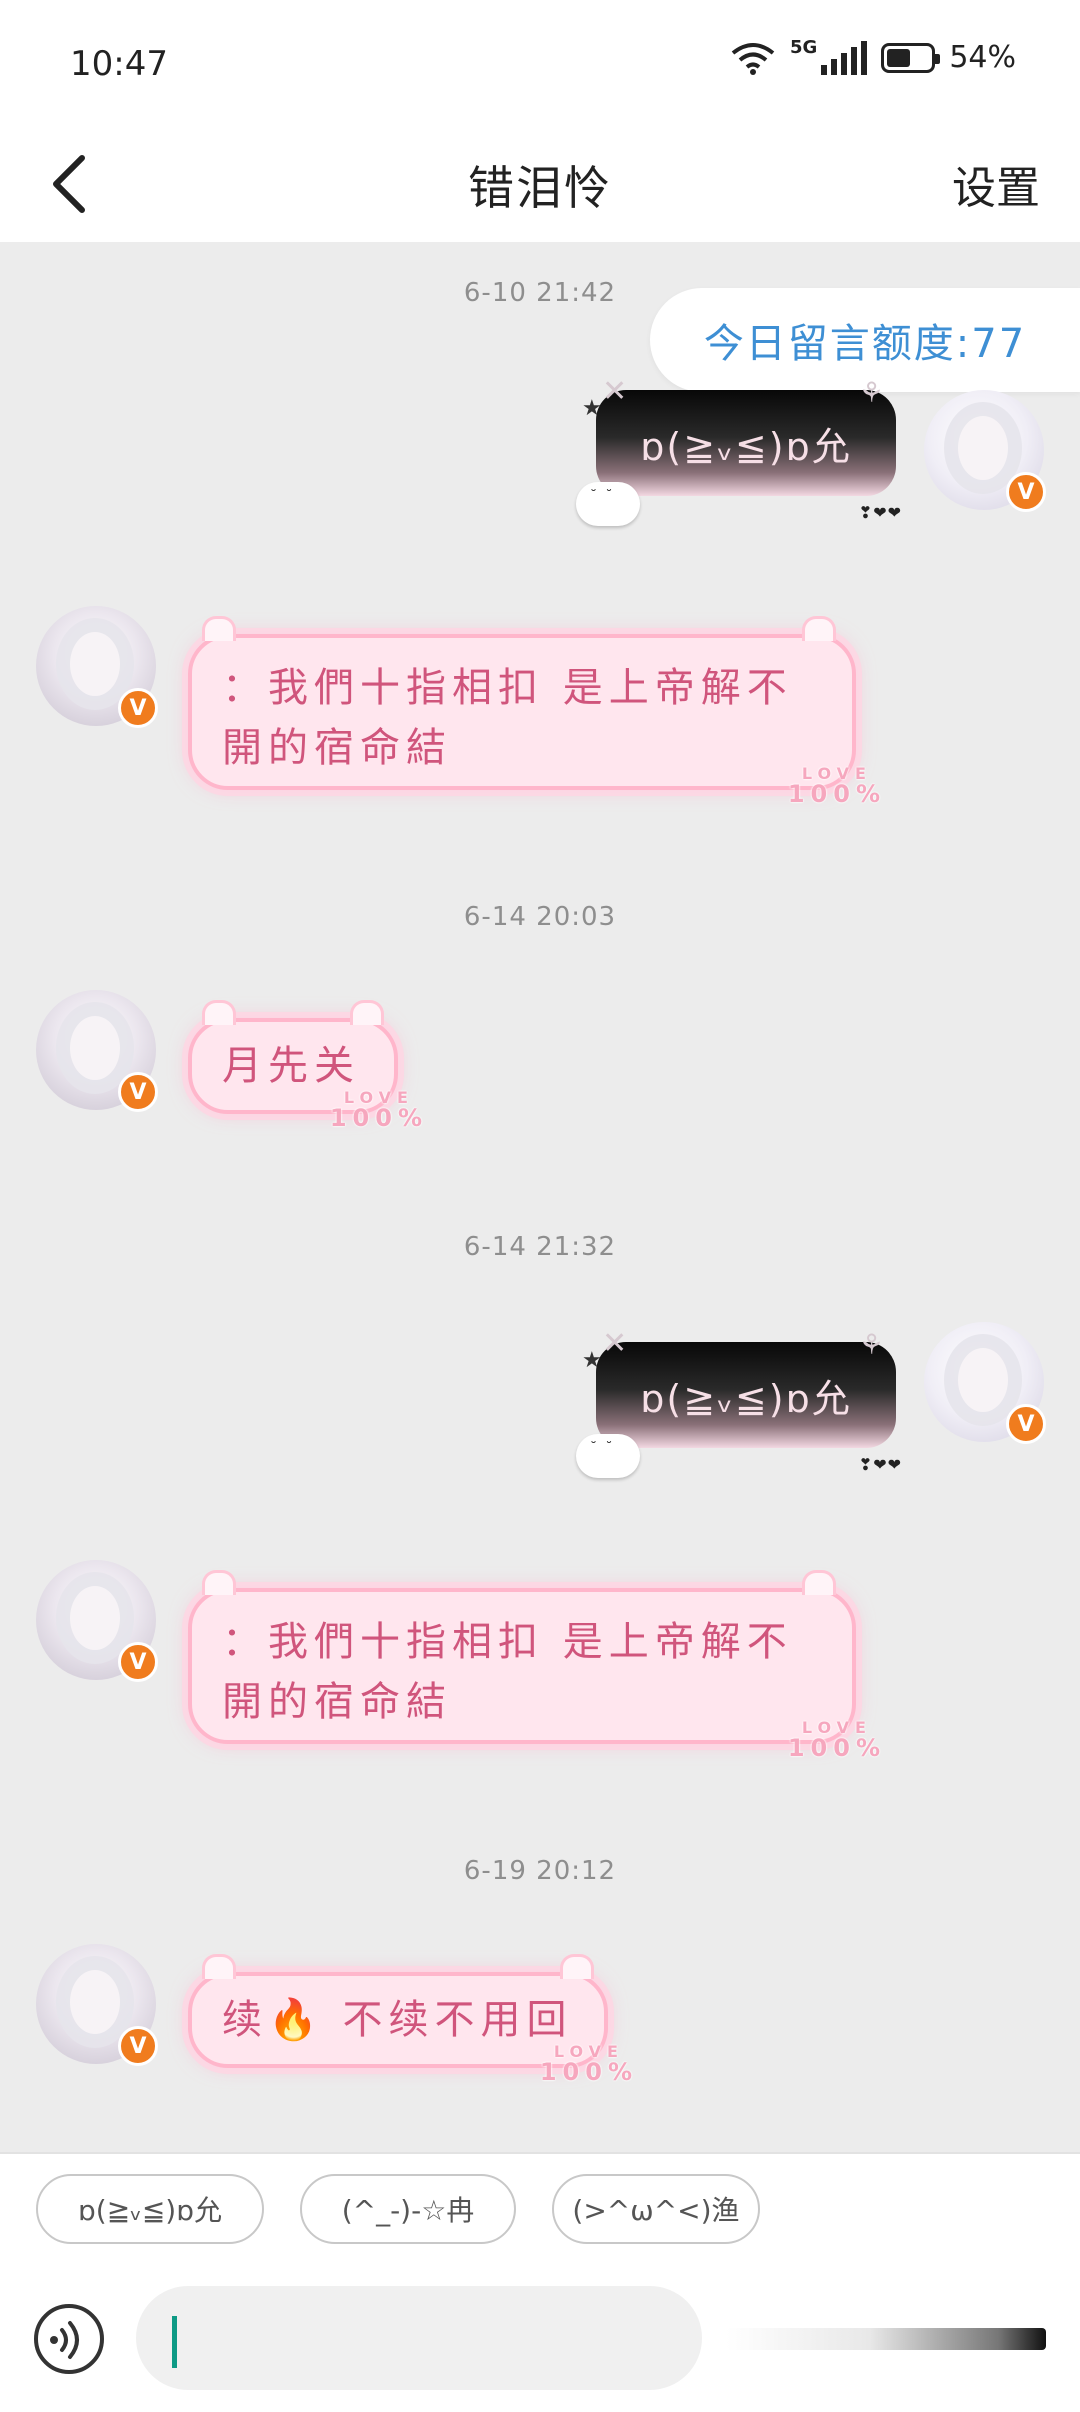 The width and height of the screenshot is (1080, 2412). I want to click on message-text: 续🔥 不续不用回, so click(397, 2020).